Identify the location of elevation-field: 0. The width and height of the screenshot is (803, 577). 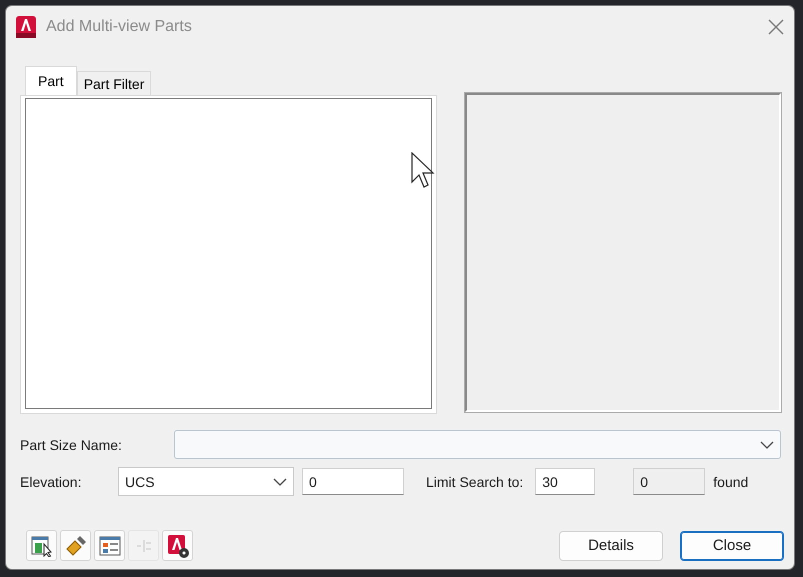
(353, 481).